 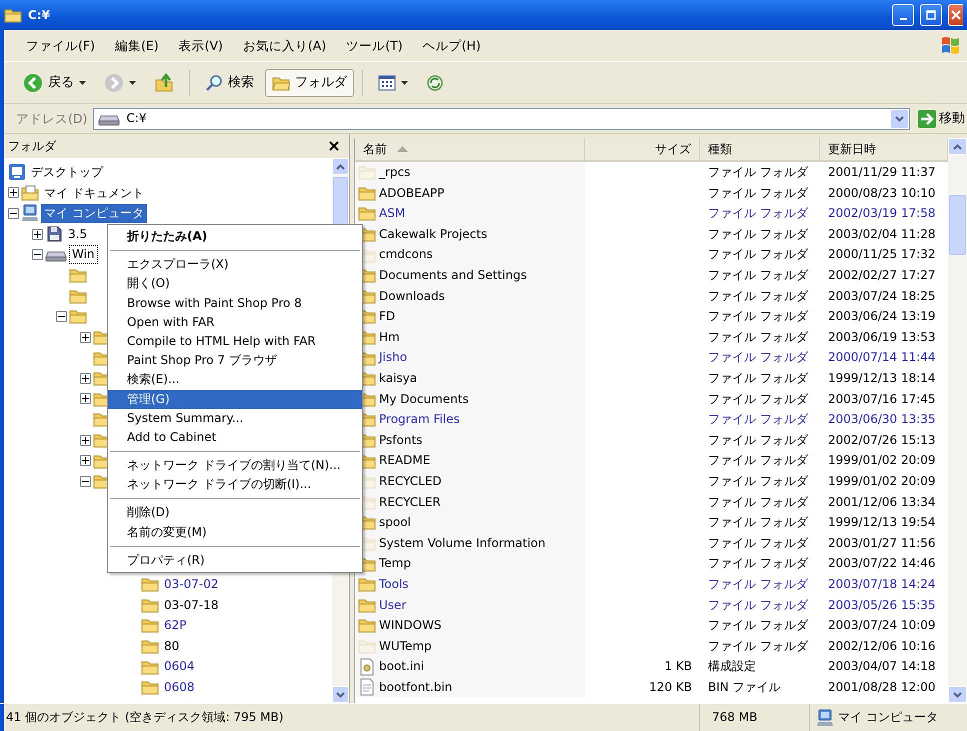 I want to click on file-name: Tools, so click(x=394, y=584).